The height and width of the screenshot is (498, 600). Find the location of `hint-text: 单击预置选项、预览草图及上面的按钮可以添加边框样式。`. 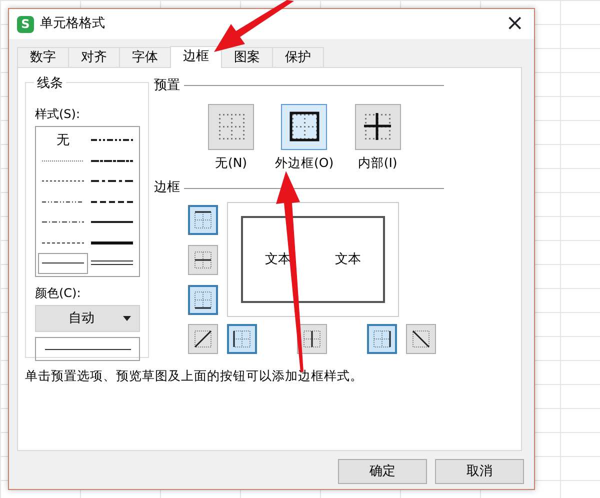

hint-text: 单击预置选项、预览草图及上面的按钮可以添加边框样式。 is located at coordinates (194, 376).